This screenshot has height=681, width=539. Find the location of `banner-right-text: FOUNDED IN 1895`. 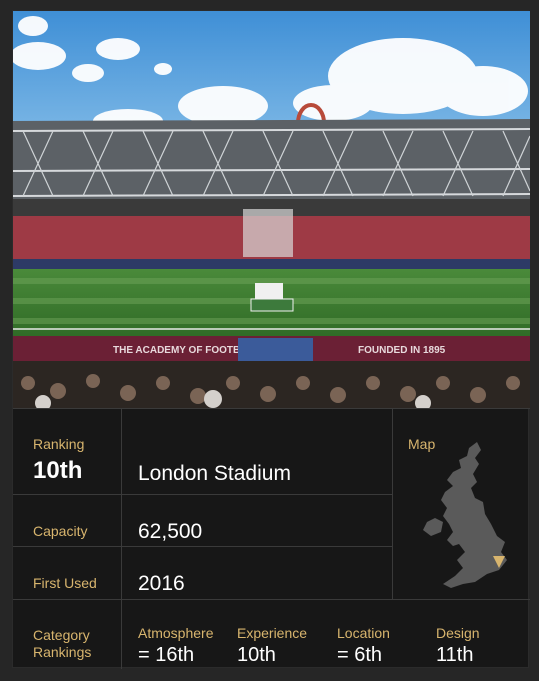

banner-right-text: FOUNDED IN 1895 is located at coordinates (402, 350).